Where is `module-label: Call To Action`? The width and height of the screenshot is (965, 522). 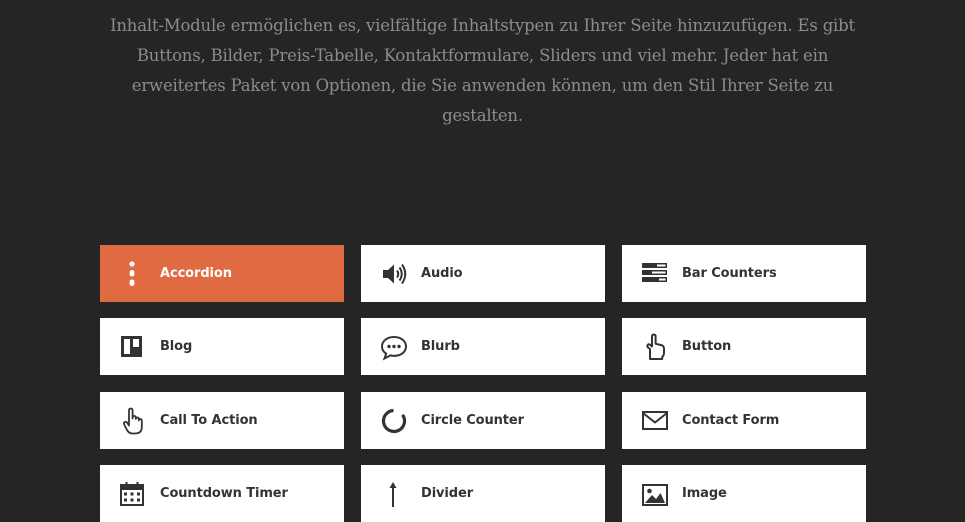 module-label: Call To Action is located at coordinates (209, 420).